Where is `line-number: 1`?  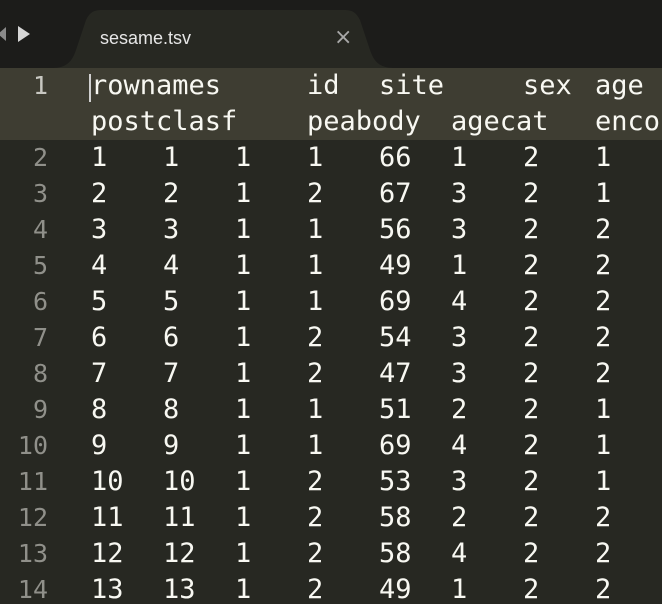 line-number: 1 is located at coordinates (40, 85).